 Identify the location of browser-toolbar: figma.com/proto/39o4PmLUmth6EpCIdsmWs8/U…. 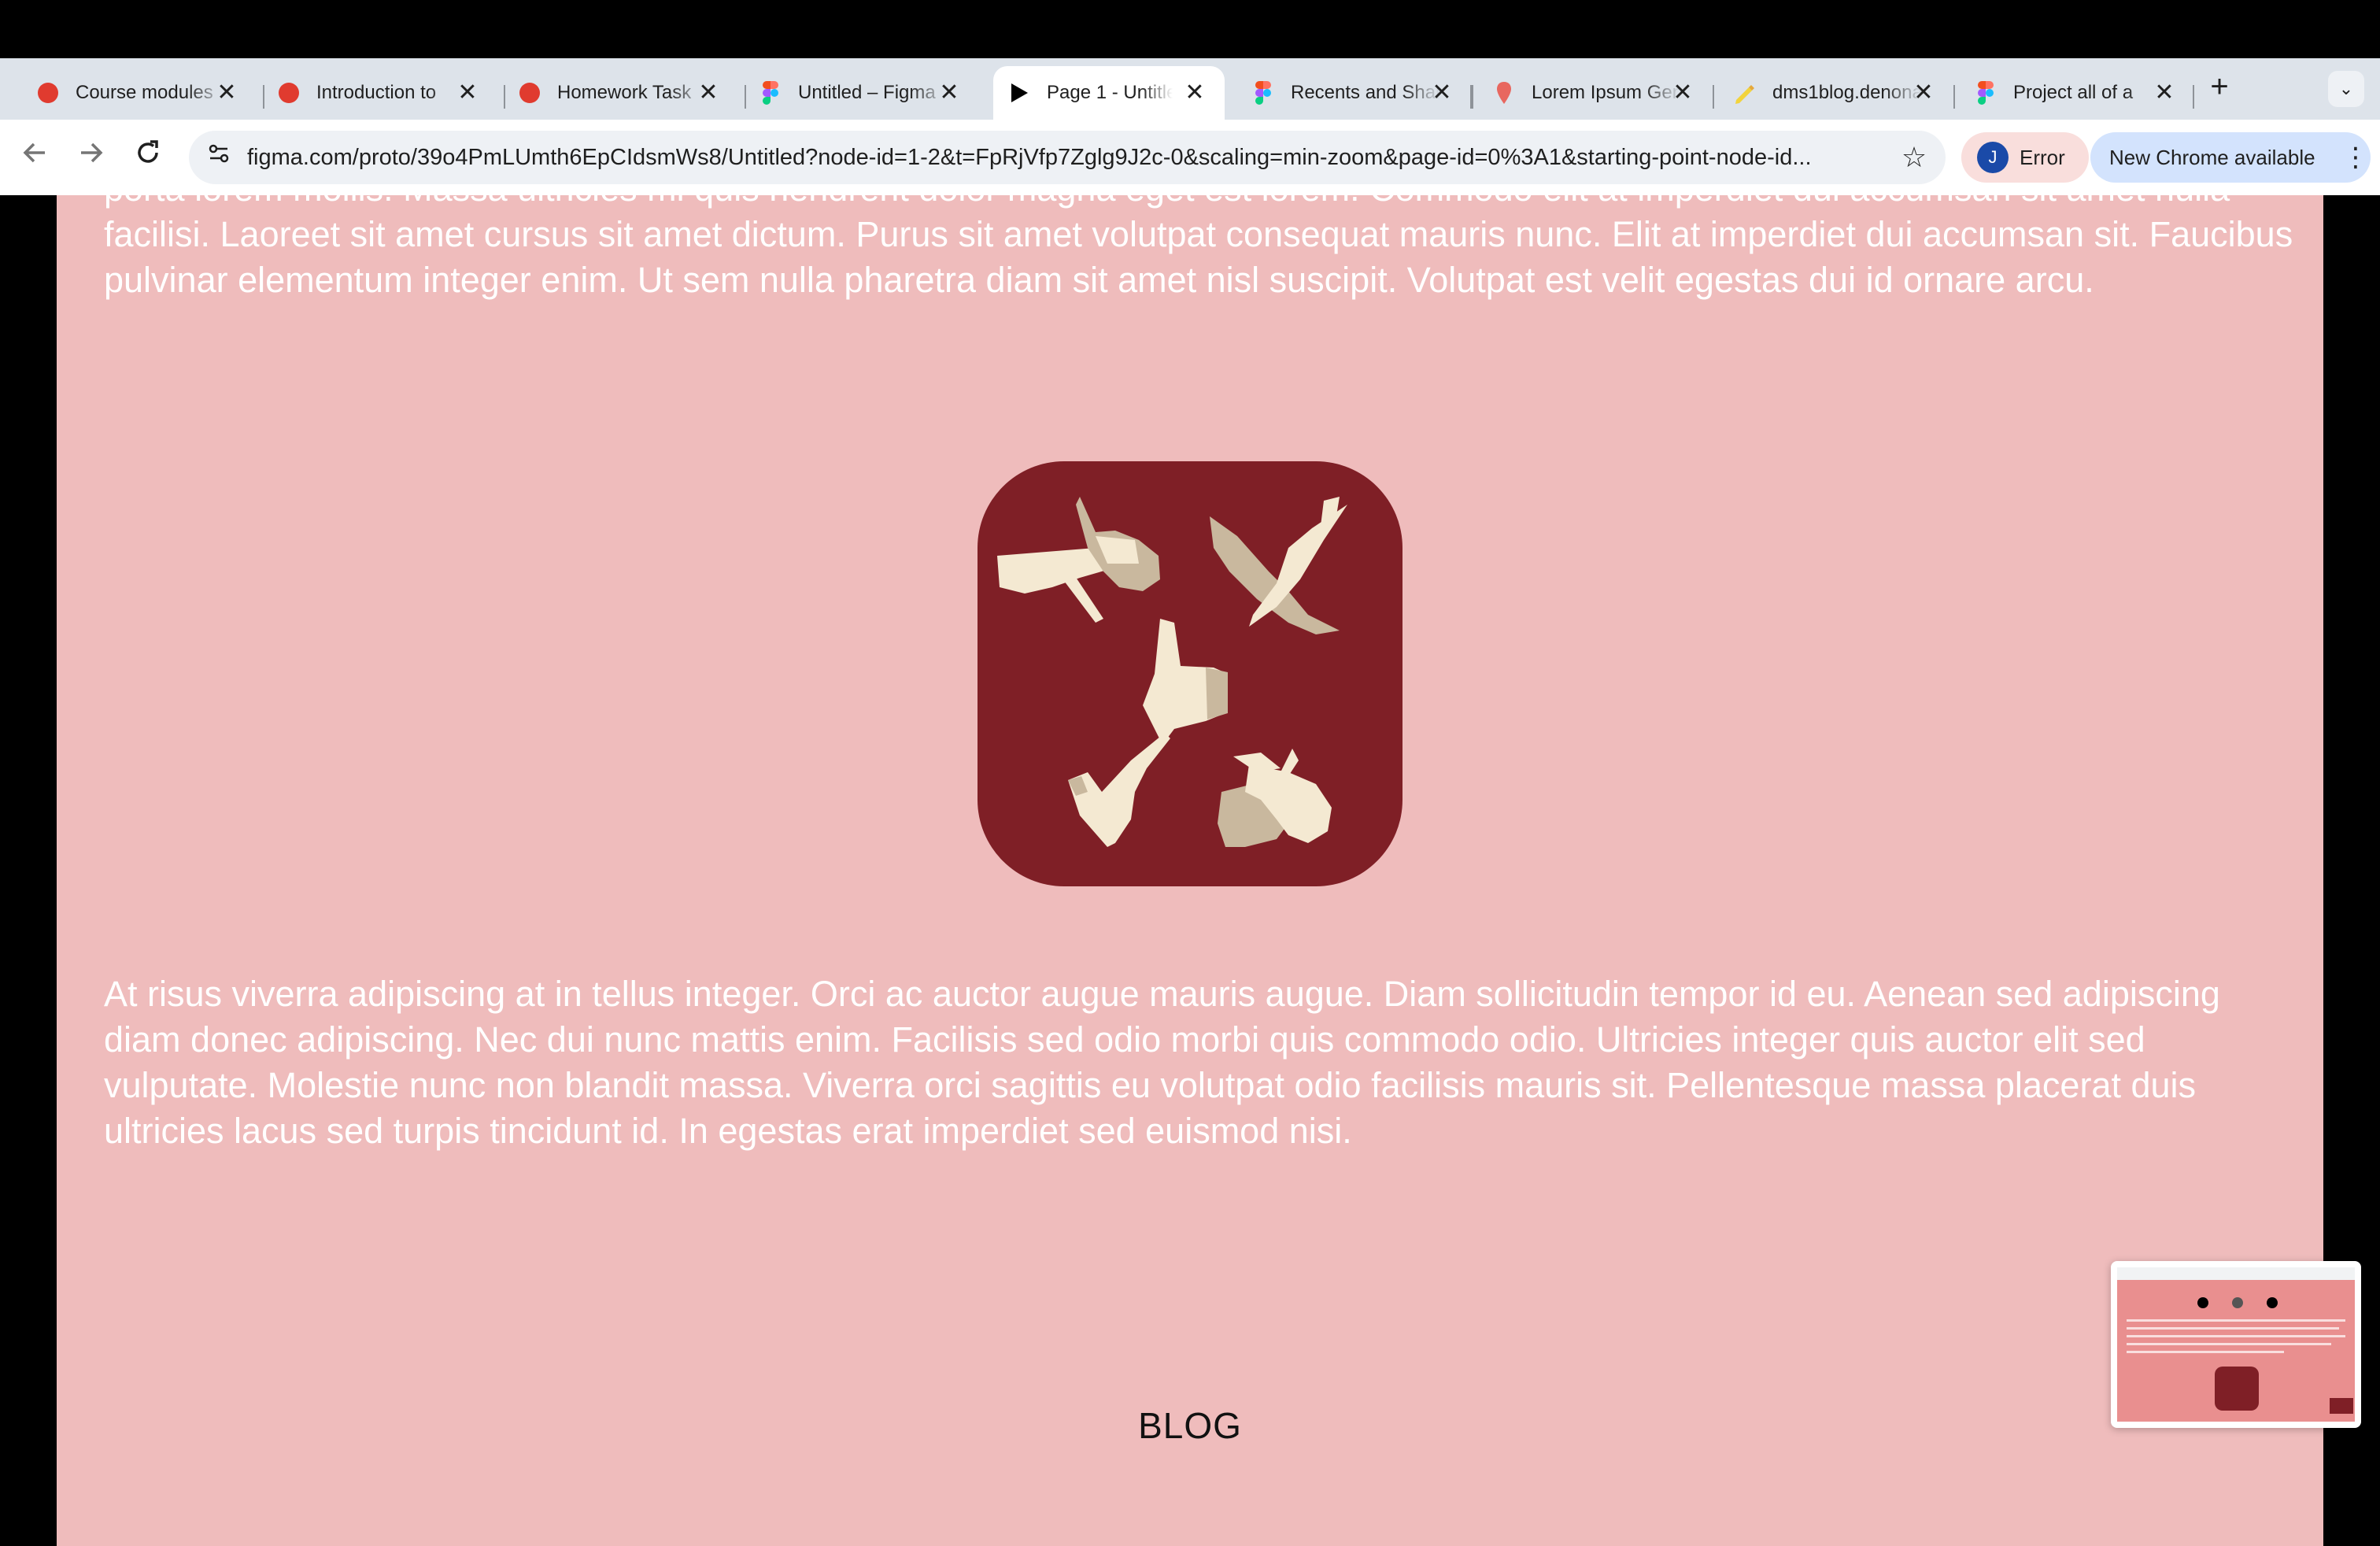
(1190, 157).